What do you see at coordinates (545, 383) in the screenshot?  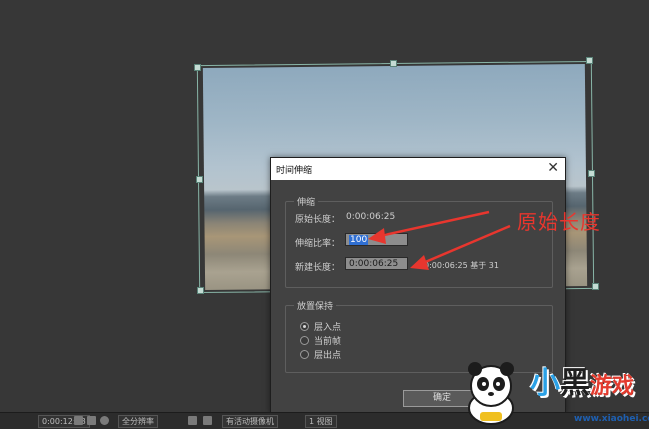 I see `watermark-char-1: 小` at bounding box center [545, 383].